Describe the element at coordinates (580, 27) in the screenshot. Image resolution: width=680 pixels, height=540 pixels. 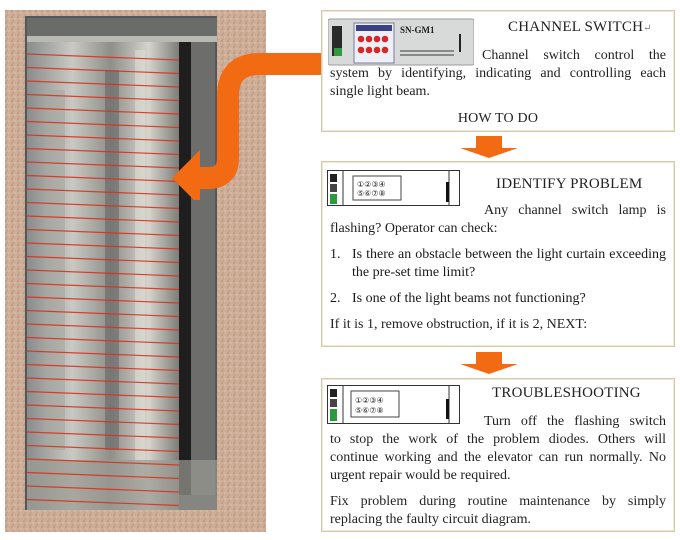
I see `channel-switch-title: CHANNEL SWITCH↵` at that location.